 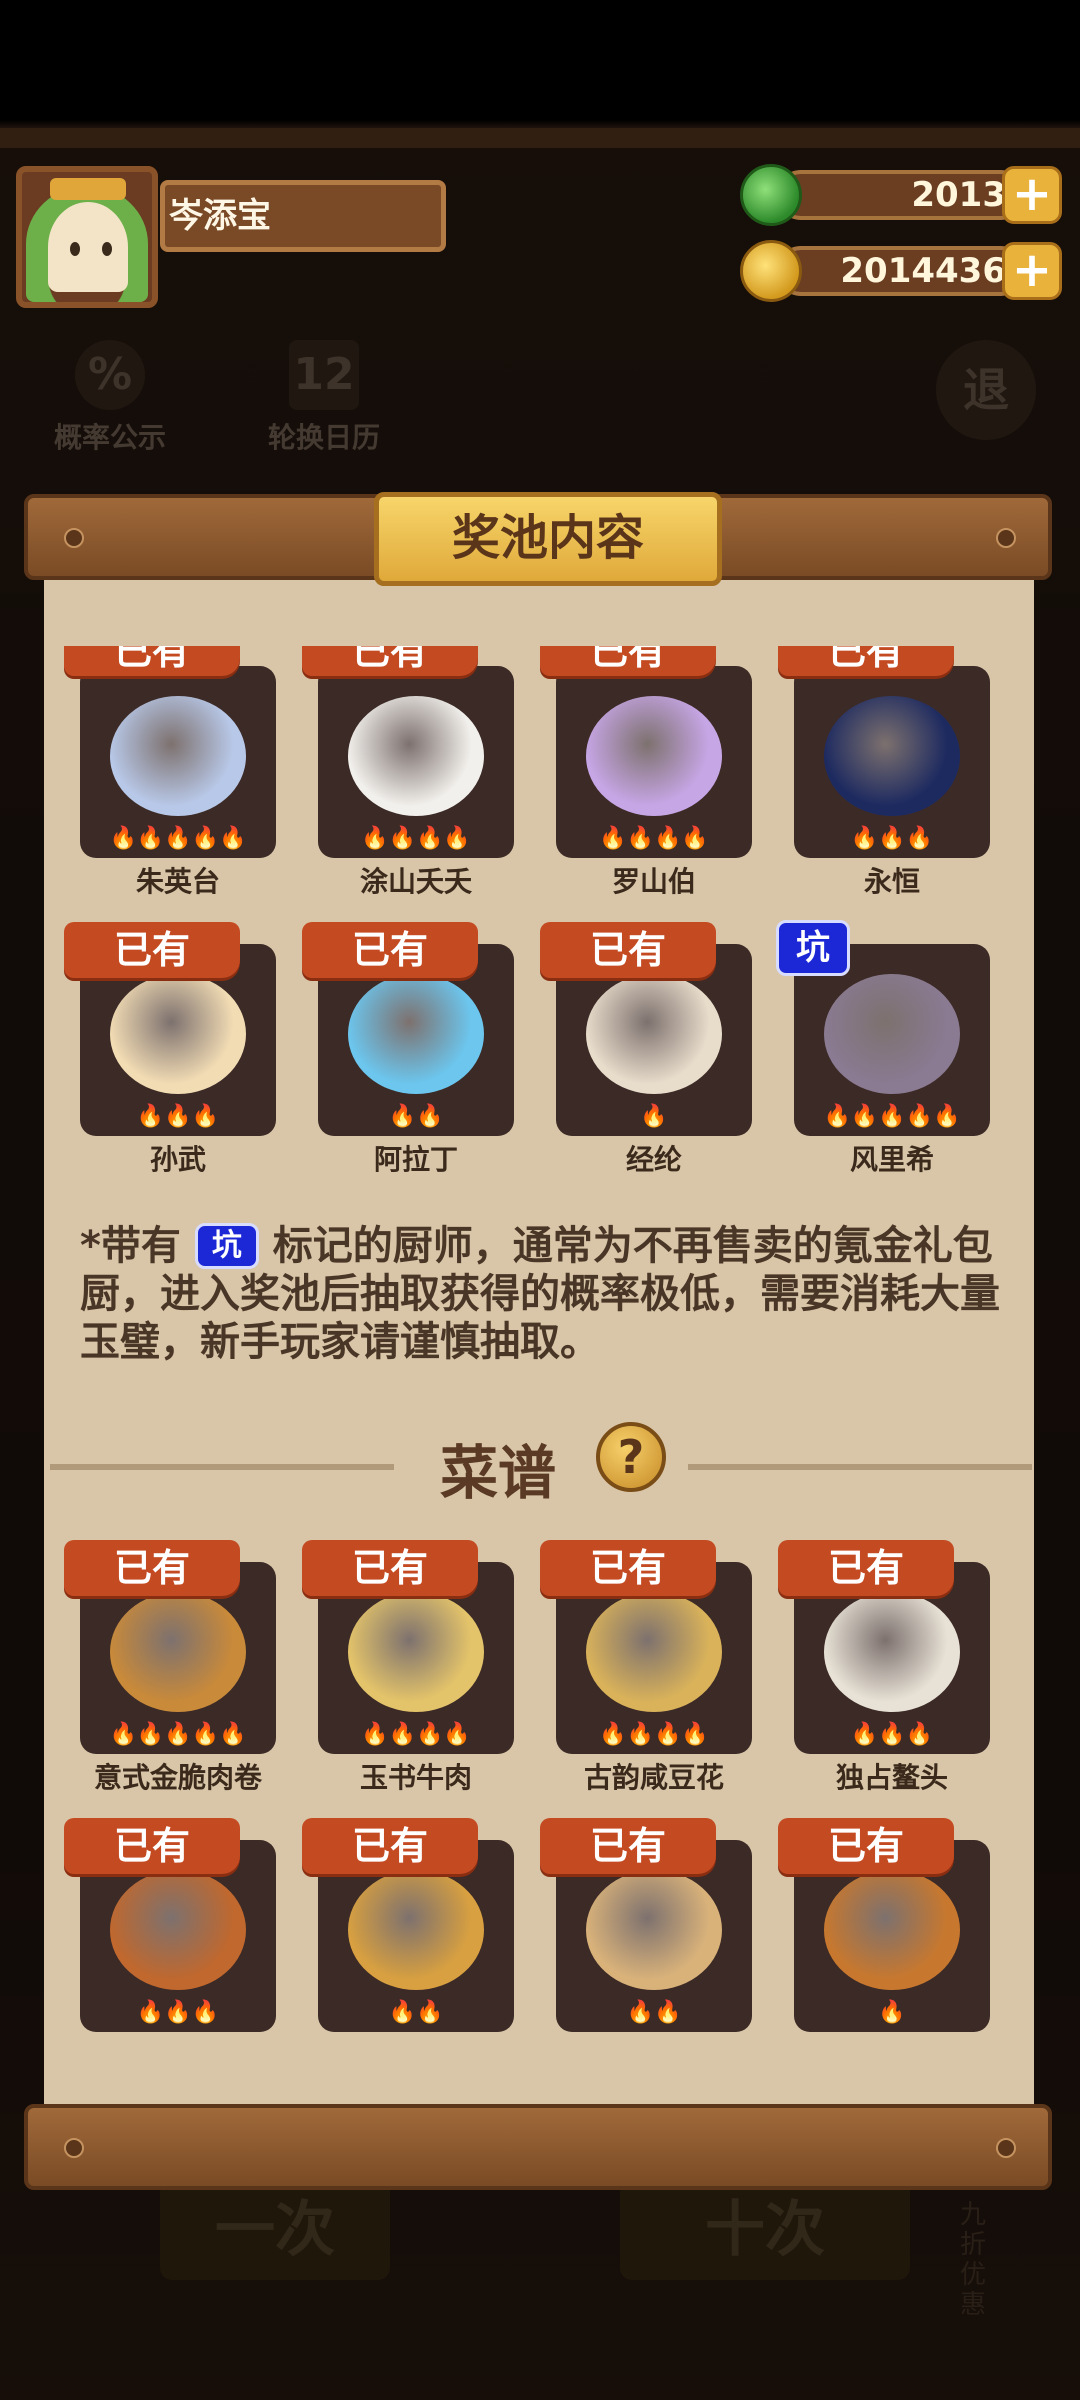 What do you see at coordinates (222, 1467) in the screenshot?
I see `divider-left` at bounding box center [222, 1467].